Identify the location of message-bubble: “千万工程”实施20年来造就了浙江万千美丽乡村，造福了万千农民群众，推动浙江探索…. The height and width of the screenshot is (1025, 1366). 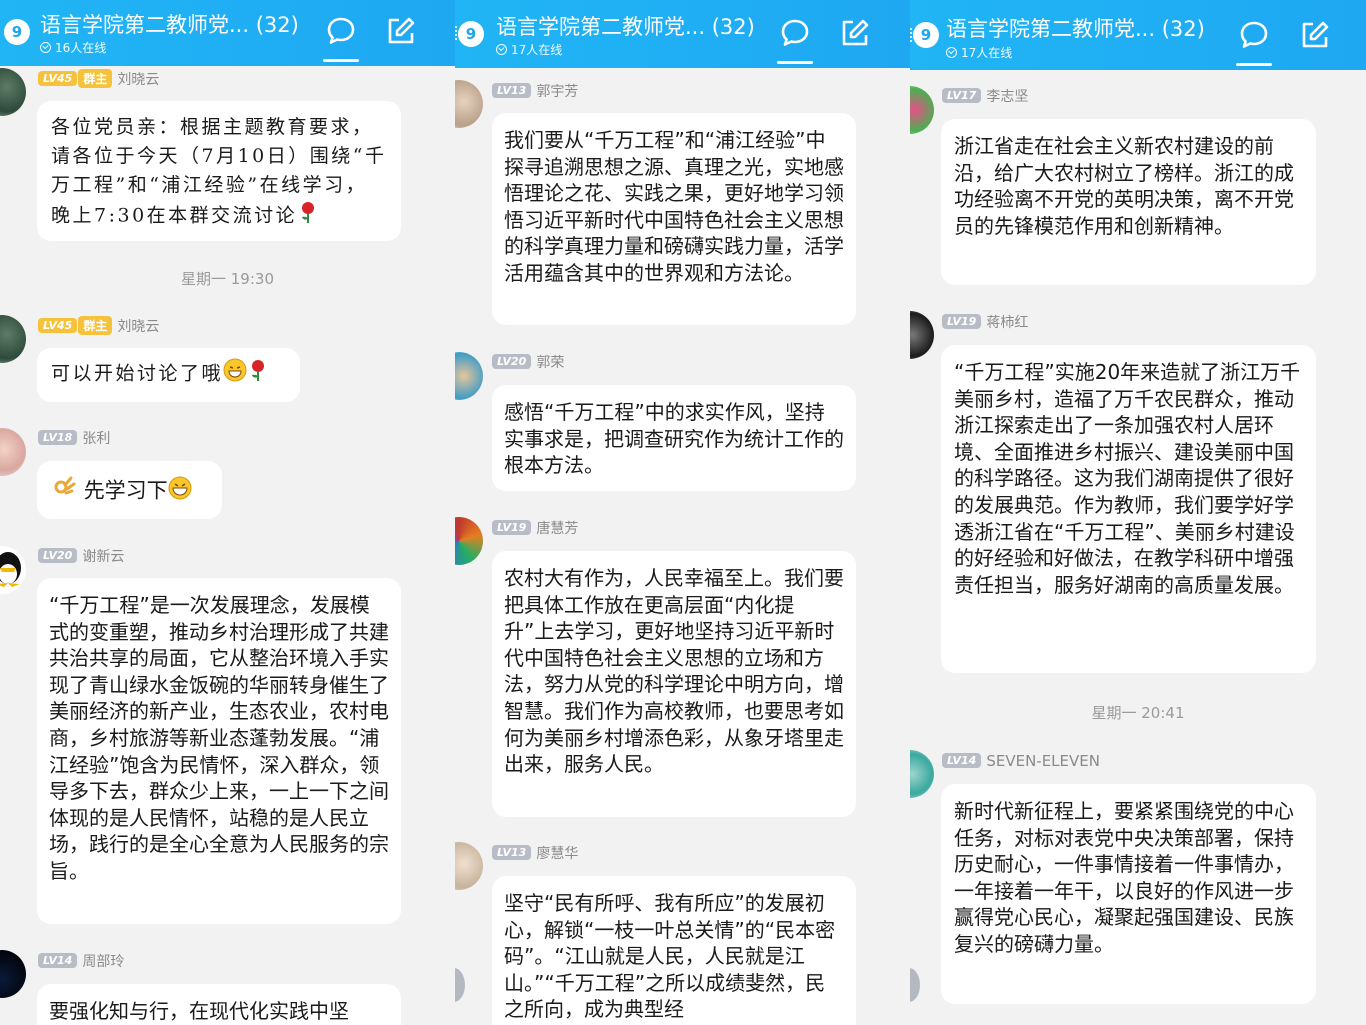
(1128, 509).